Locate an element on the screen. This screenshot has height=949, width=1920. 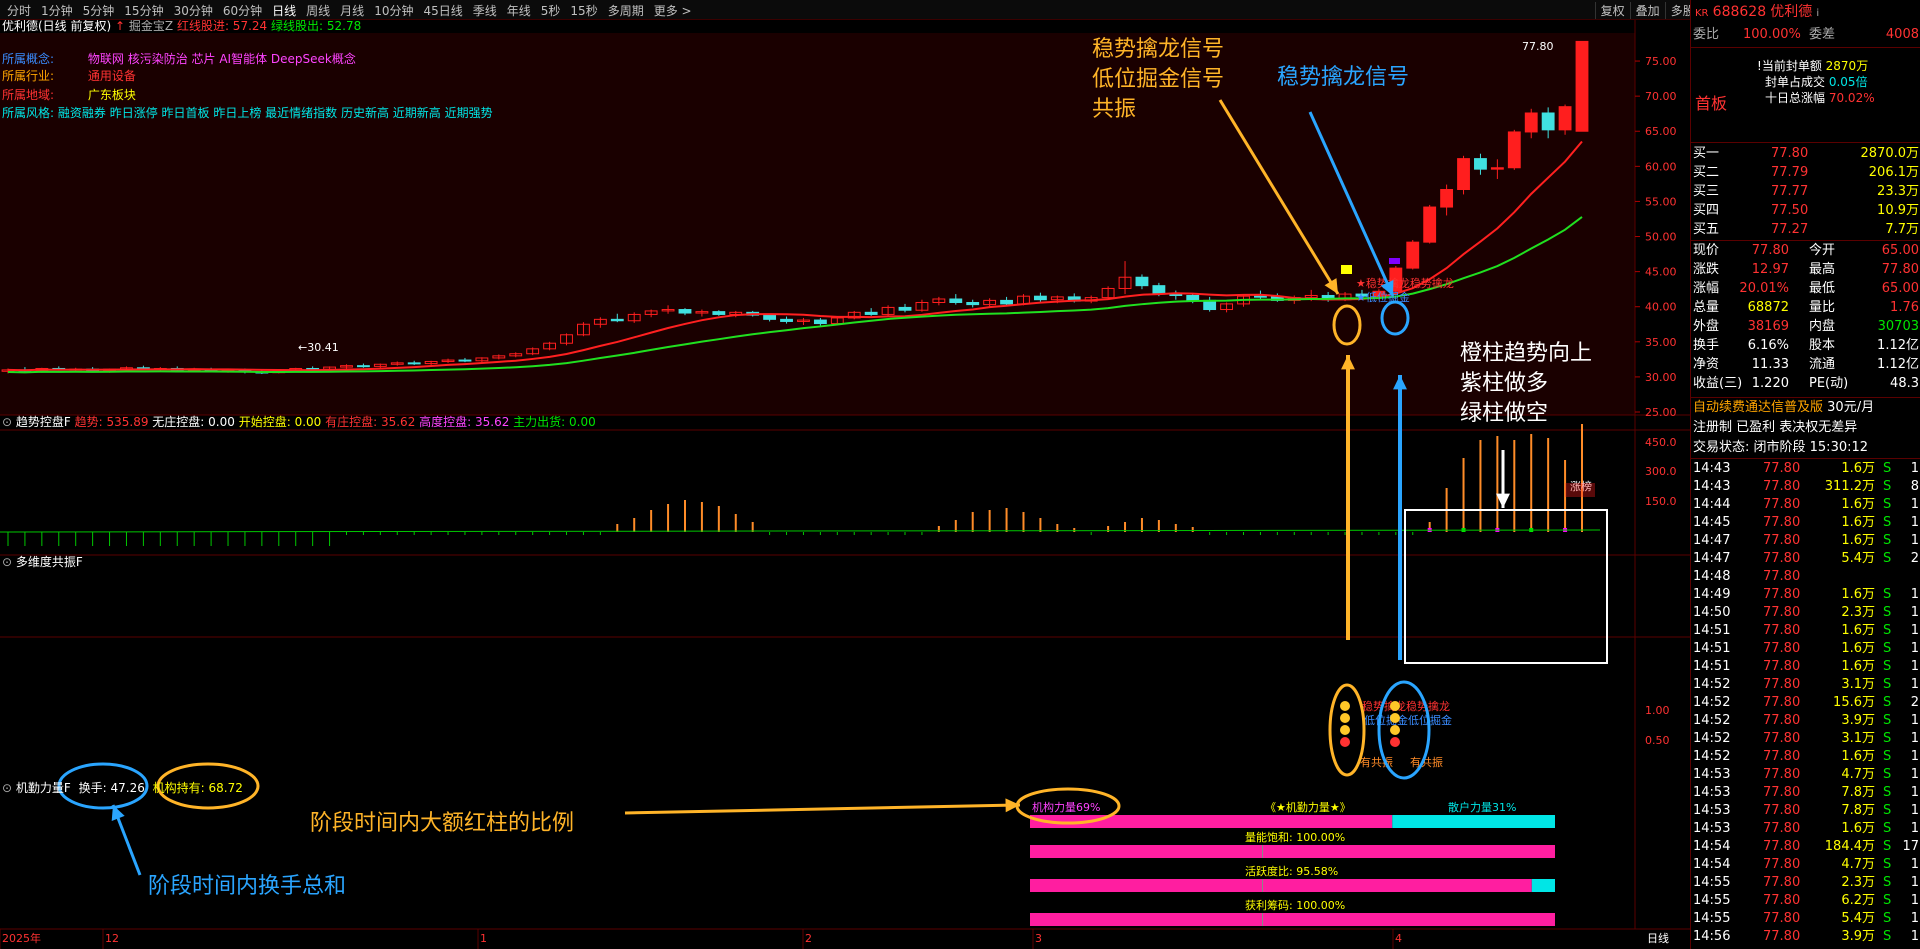
tick-row: 14:44 77.80 1.6万 S 1 is located at coordinates (1805, 504).